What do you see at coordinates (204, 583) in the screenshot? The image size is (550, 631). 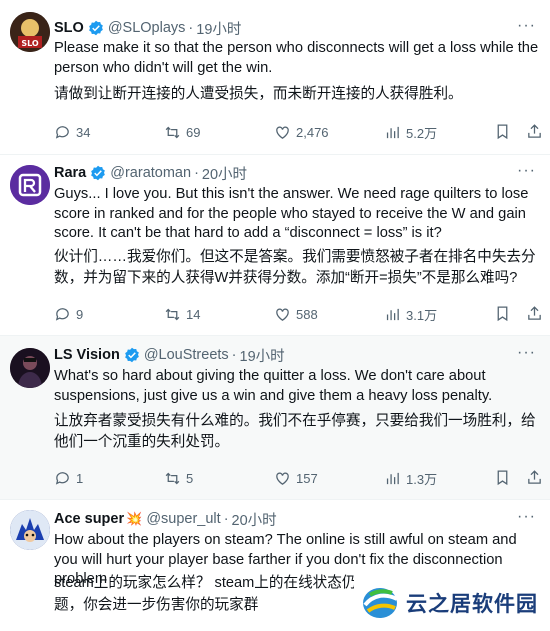 I see `tweet-translation: steam上的玩家怎么样？ steam上的在线状态仍` at bounding box center [204, 583].